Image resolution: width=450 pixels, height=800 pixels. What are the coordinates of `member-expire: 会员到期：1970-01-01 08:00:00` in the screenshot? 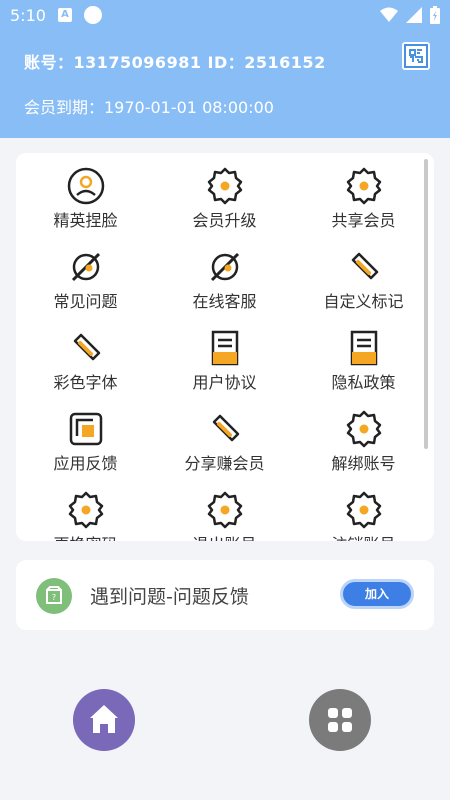 It's located at (149, 107).